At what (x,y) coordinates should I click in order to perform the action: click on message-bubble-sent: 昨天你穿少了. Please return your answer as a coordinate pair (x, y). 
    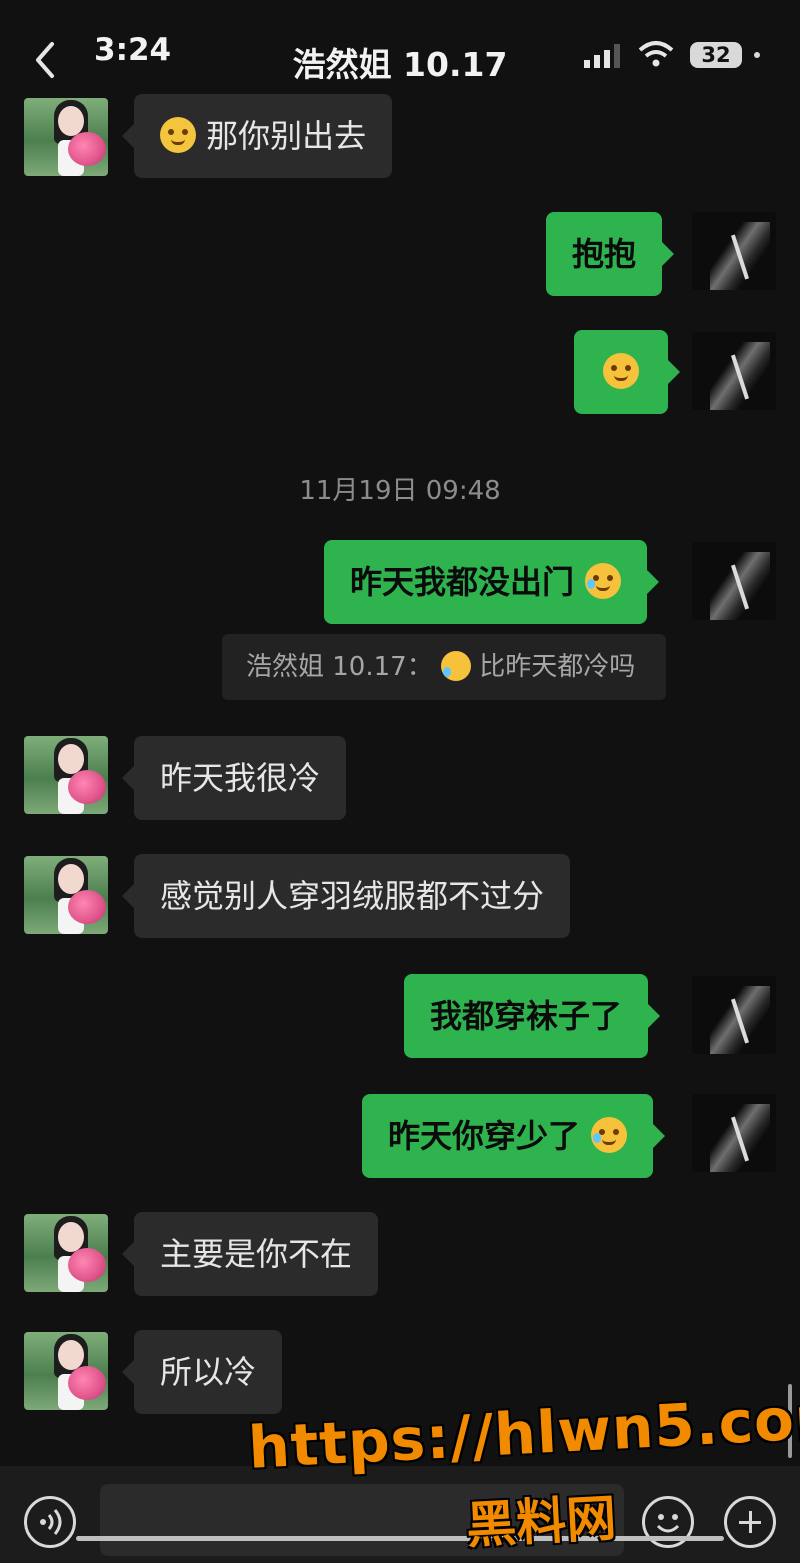
    Looking at the image, I should click on (514, 1136).